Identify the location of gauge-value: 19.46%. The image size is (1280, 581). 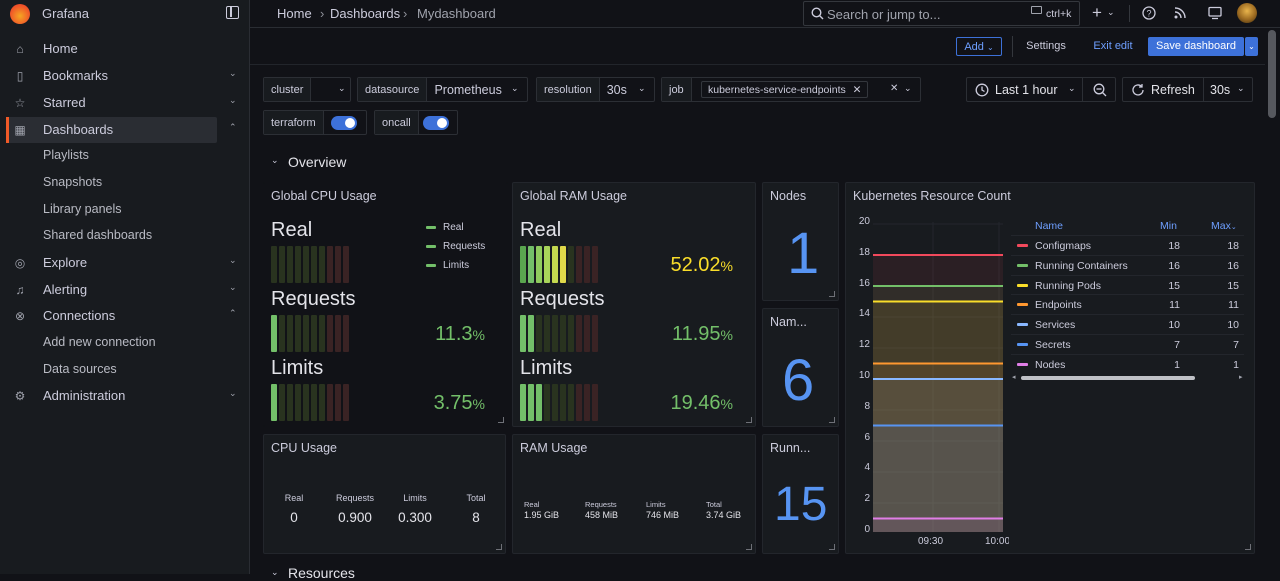
(701, 403).